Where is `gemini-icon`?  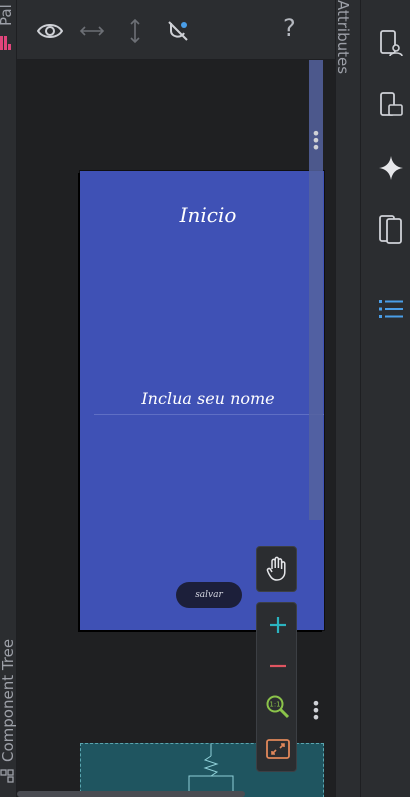 gemini-icon is located at coordinates (391, 168).